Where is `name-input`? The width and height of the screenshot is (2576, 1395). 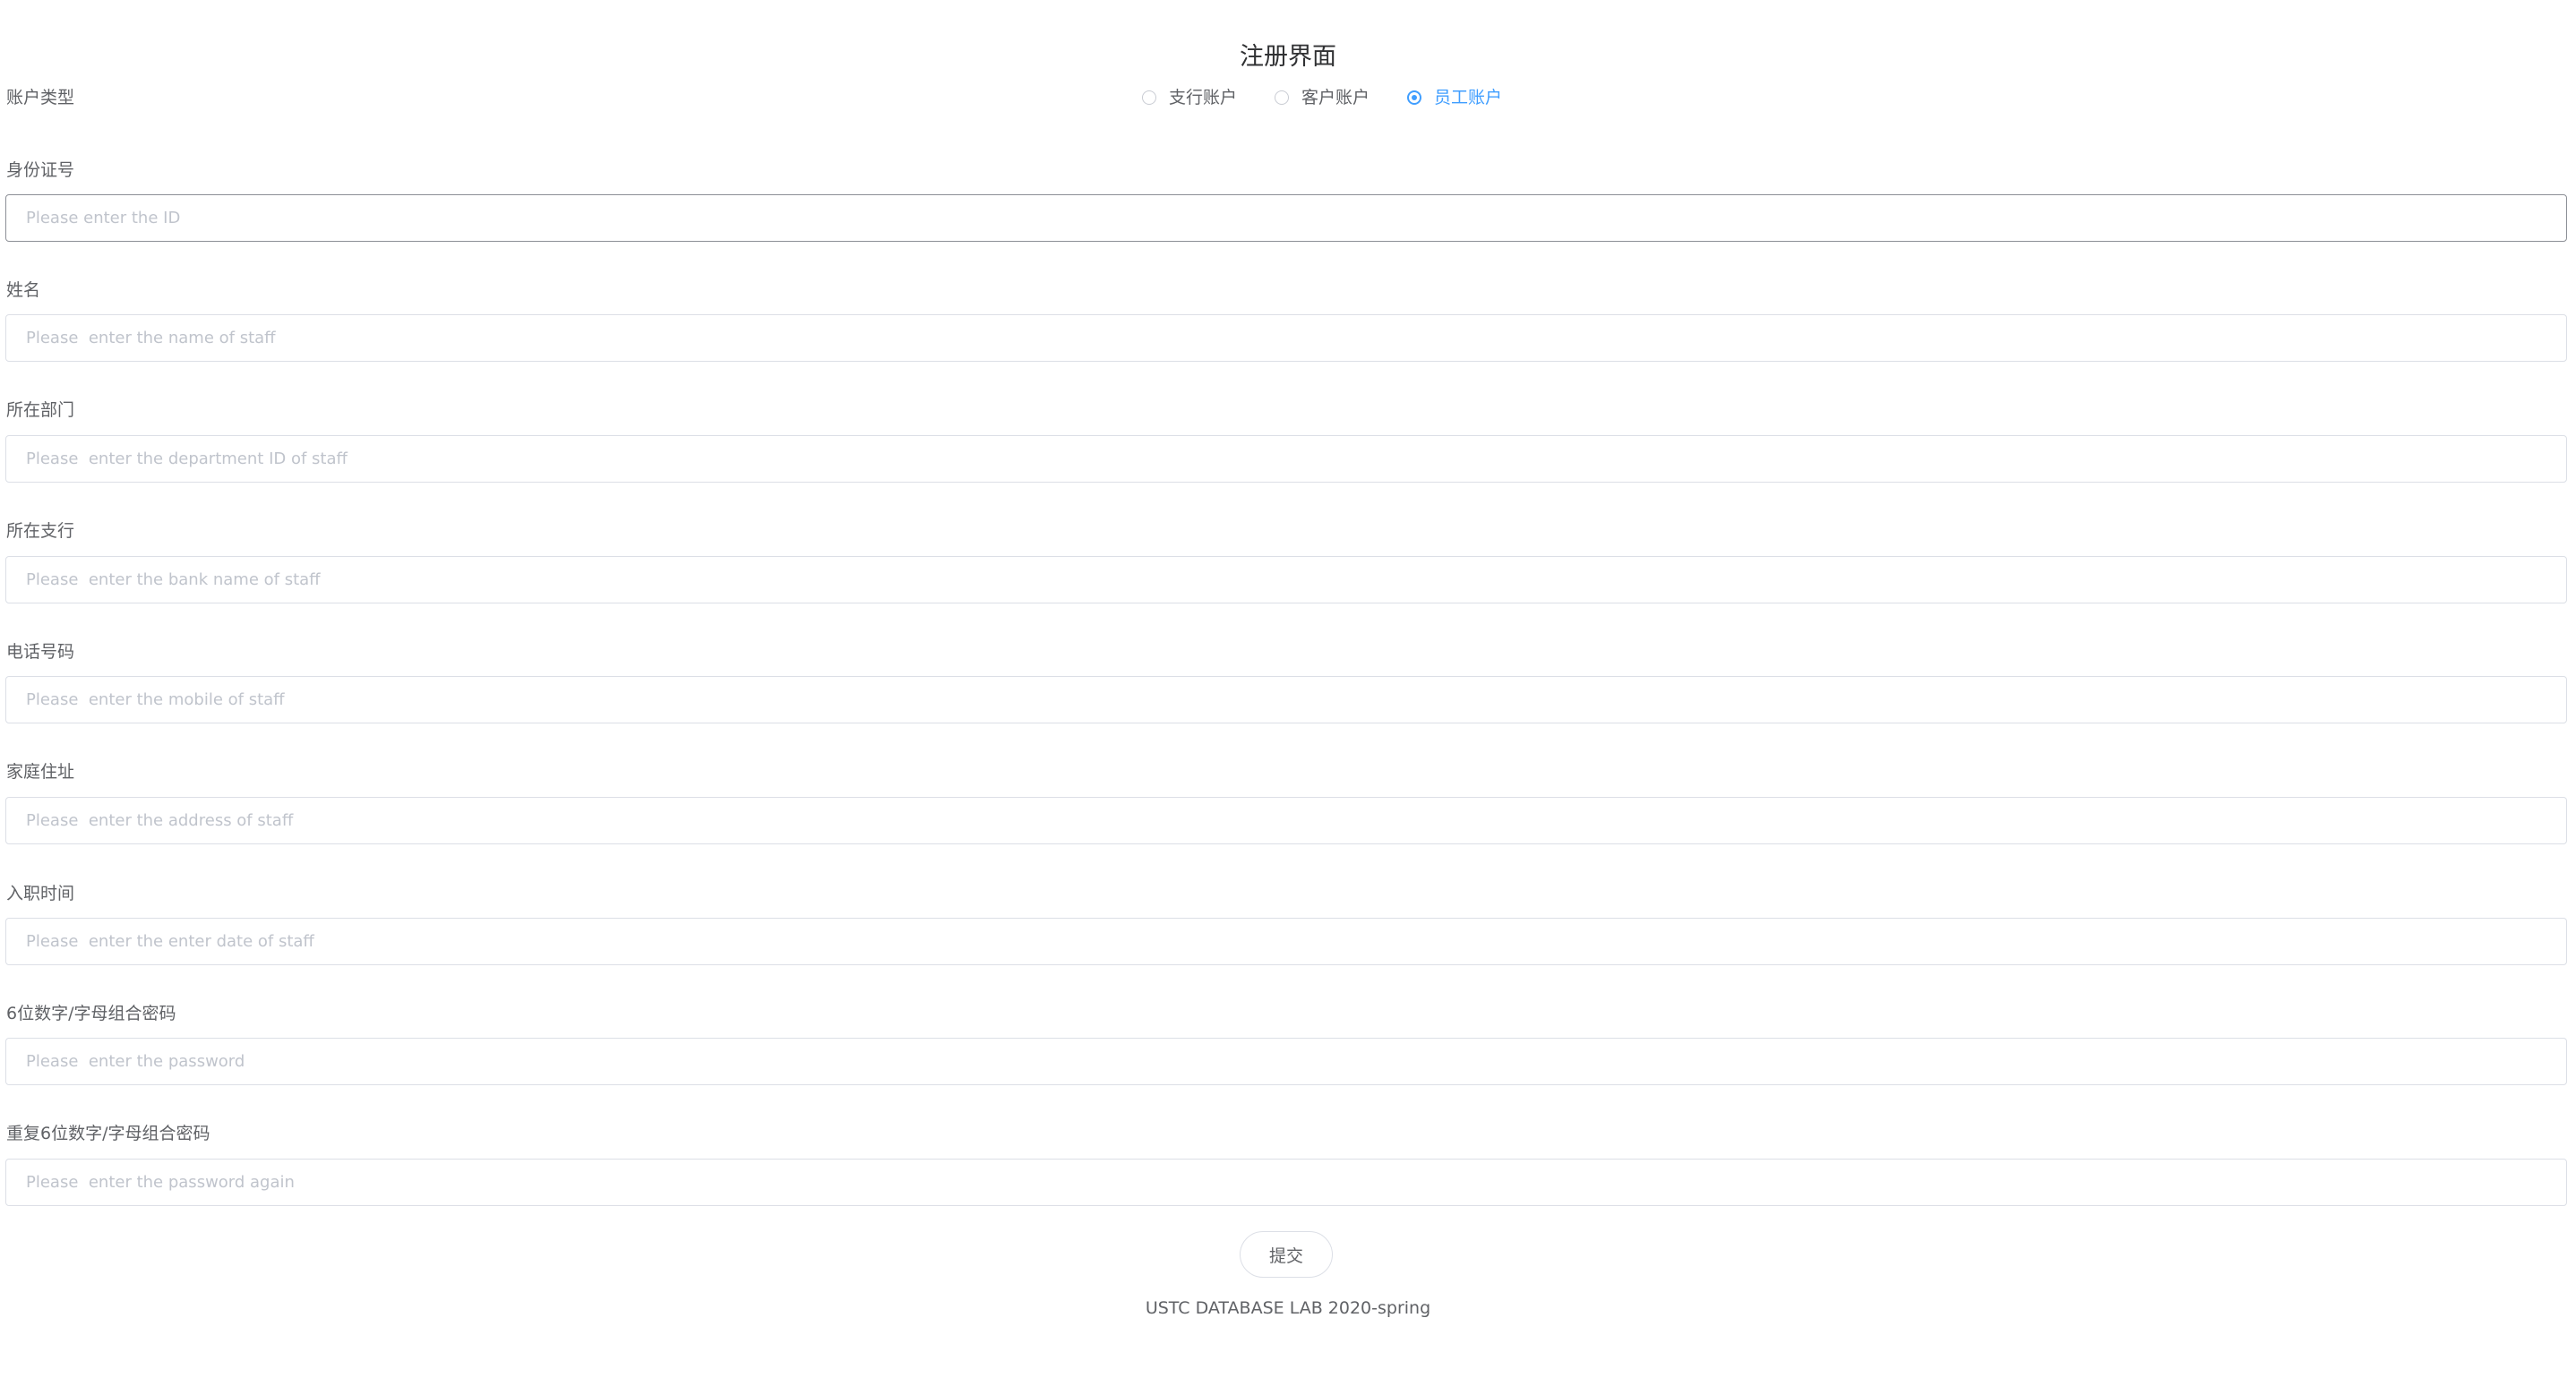 name-input is located at coordinates (1286, 338).